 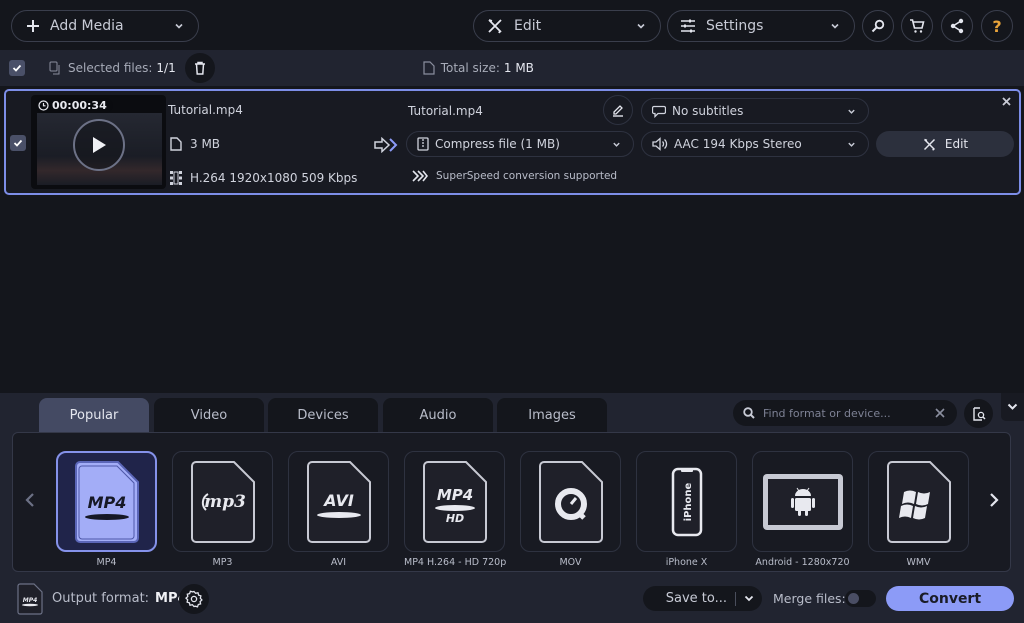 I want to click on share-button, so click(x=957, y=26).